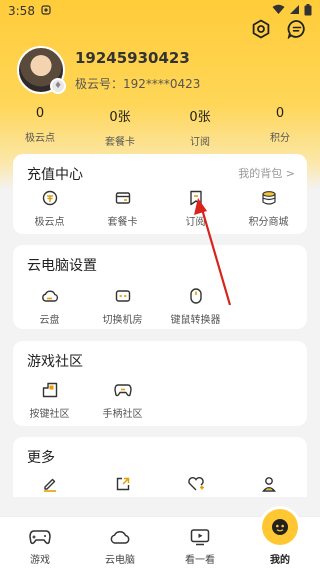  I want to click on settings-button, so click(261, 31).